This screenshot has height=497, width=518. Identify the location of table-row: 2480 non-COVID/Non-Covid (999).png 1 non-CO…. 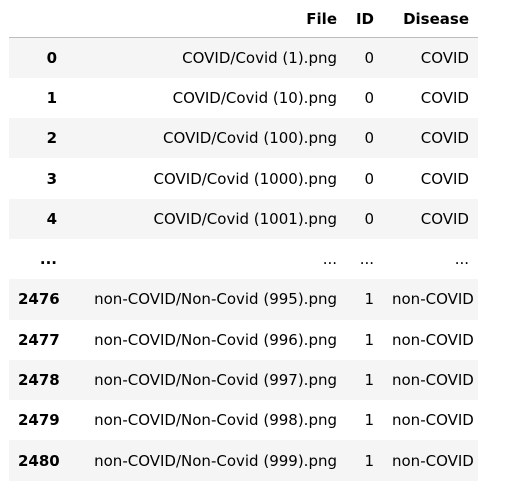
(243, 460).